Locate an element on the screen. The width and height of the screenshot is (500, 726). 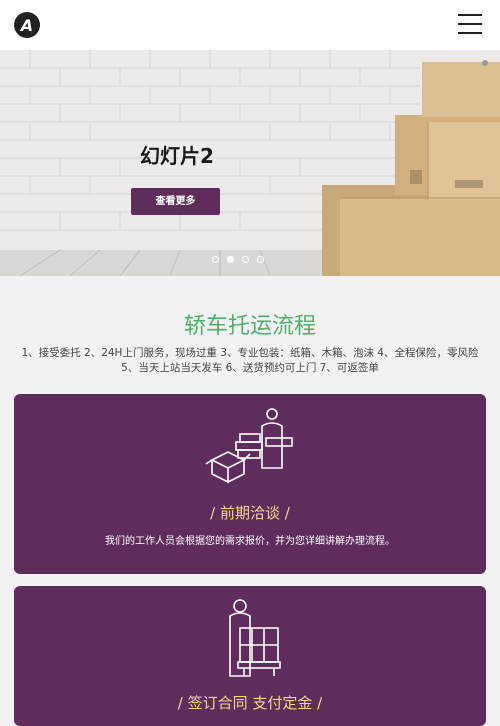
section-title: 轿车托运流程 is located at coordinates (249, 326).